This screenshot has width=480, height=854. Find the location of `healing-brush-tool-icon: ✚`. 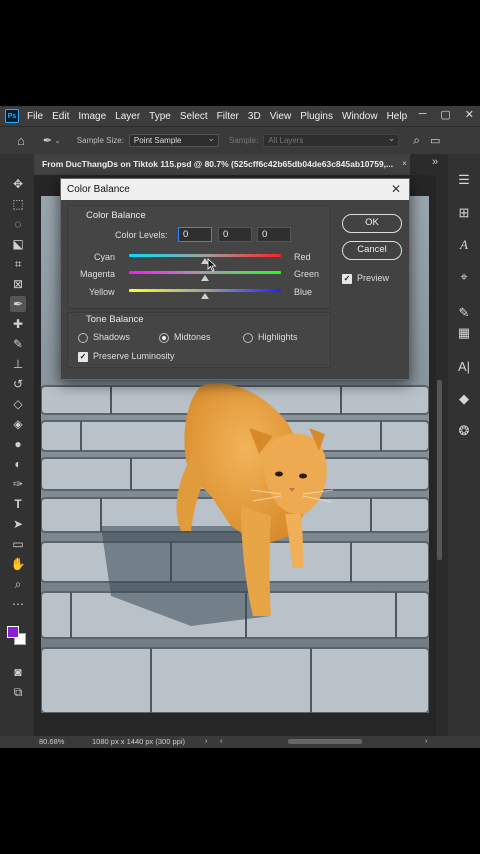

healing-brush-tool-icon: ✚ is located at coordinates (18, 324).